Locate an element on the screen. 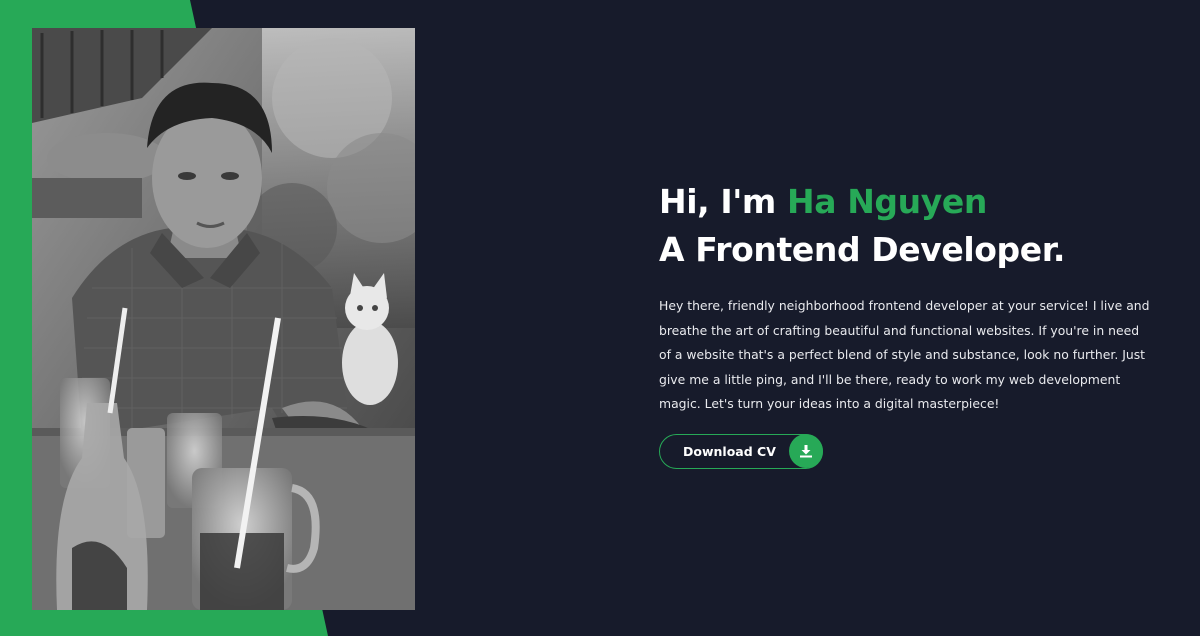 The width and height of the screenshot is (1200, 636). hero-heading: Hi, I'm Ha Nguyen A Frontend Developer. is located at coordinates (909, 226).